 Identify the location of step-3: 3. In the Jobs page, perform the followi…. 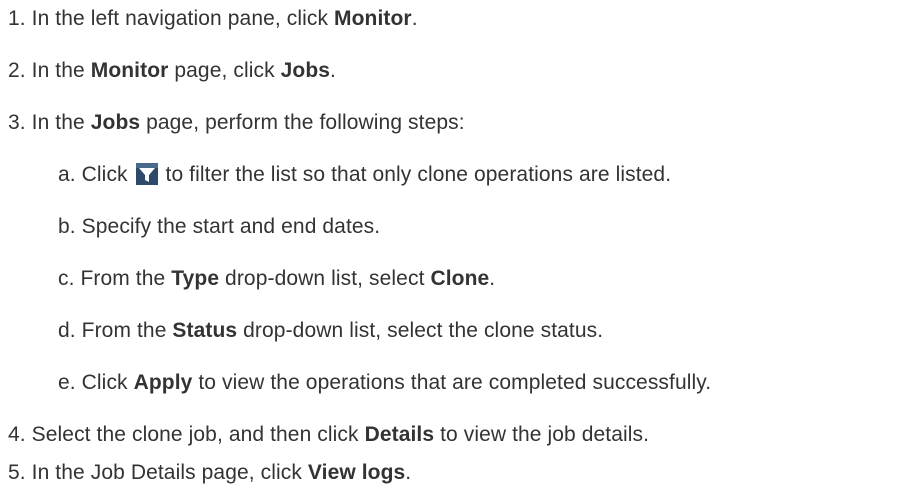
(236, 123).